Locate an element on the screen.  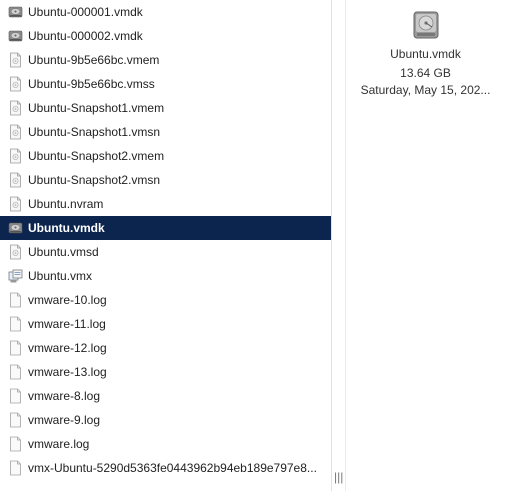
file-row: Ubuntu.nvram is located at coordinates (165, 204).